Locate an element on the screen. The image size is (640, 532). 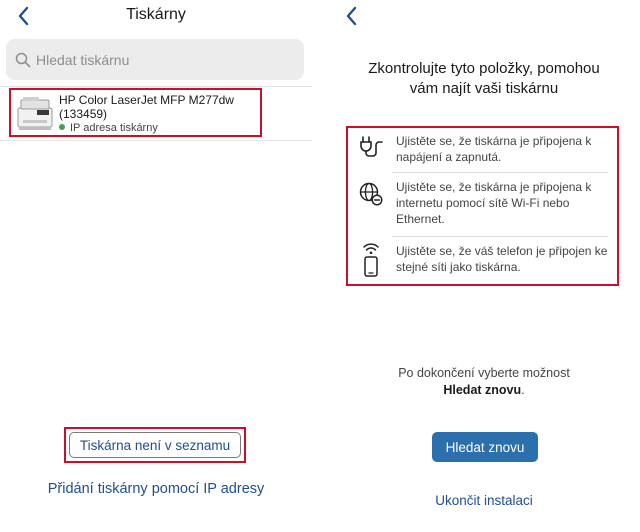
printer-name: HP Color LaserJet MFP M277dw (133459) is located at coordinates (146, 107).